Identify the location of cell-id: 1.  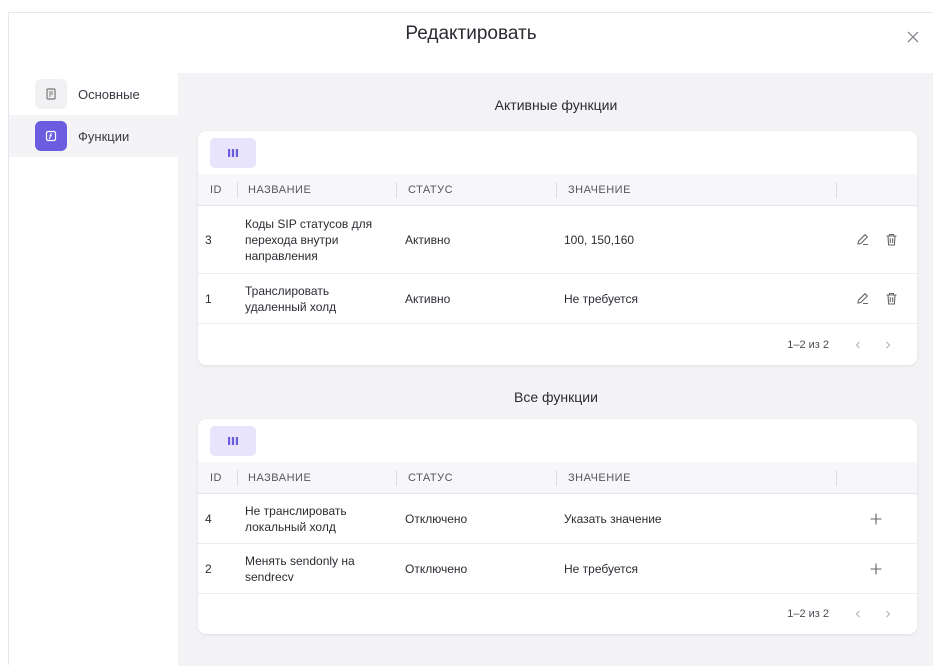
(208, 298).